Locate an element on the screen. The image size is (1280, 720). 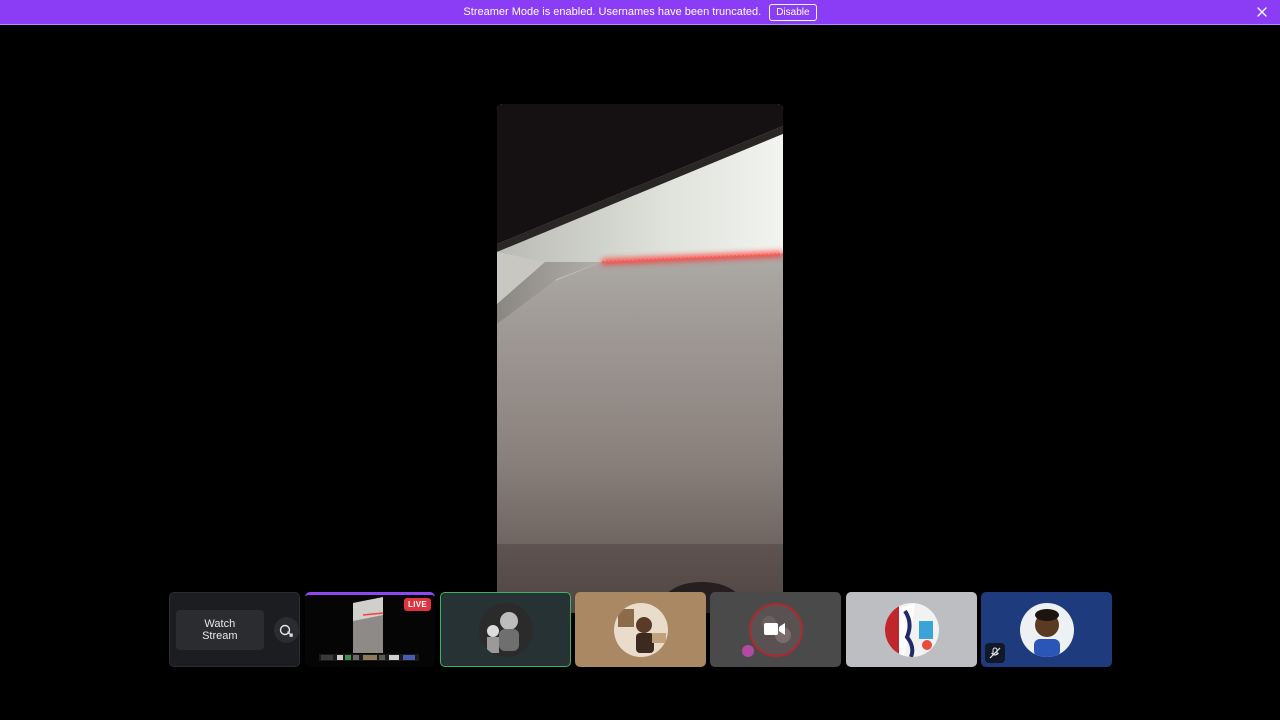
disable-streamer-mode-button: Disable is located at coordinates (793, 12).